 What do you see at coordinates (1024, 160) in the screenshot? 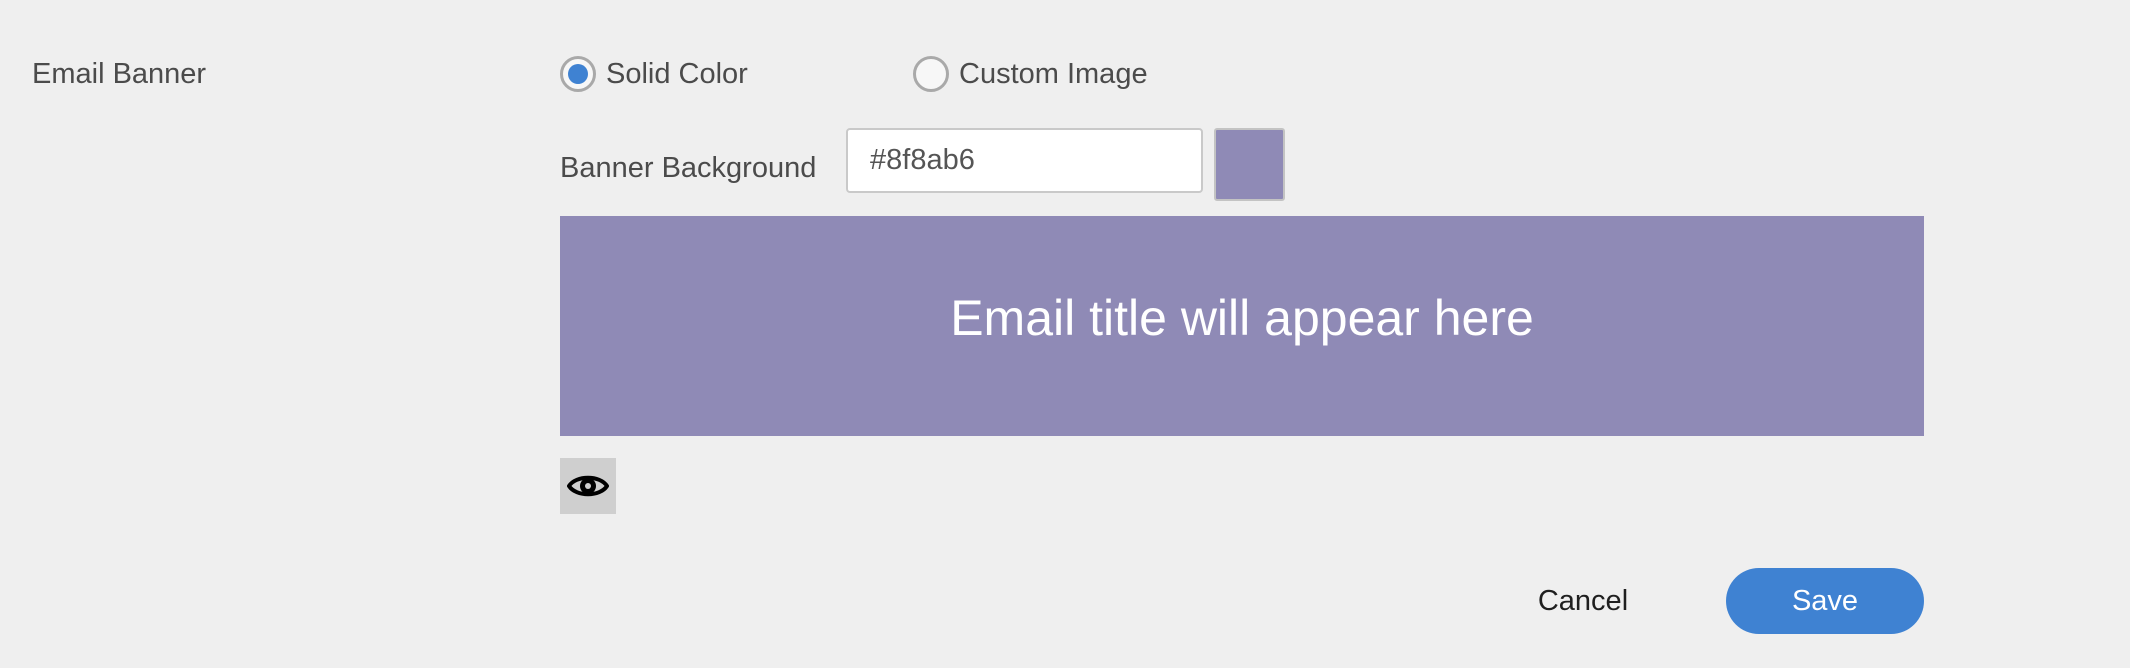
I see `banner-background-input` at bounding box center [1024, 160].